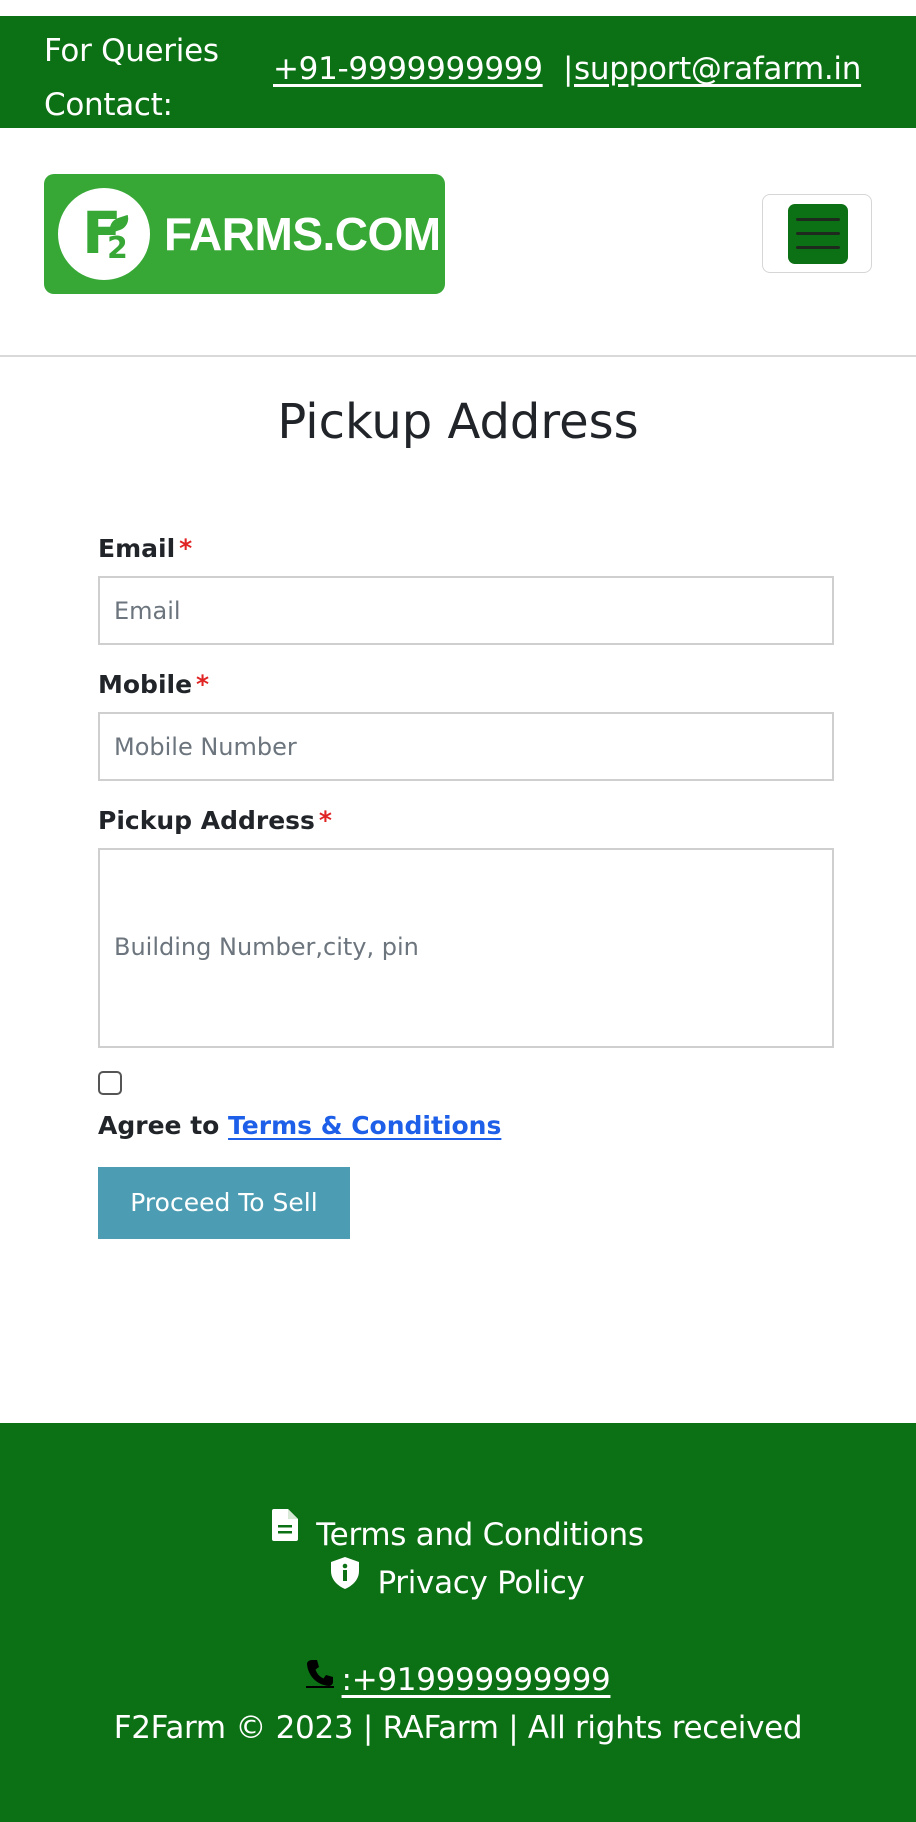 This screenshot has height=1822, width=916. What do you see at coordinates (285, 1530) in the screenshot?
I see `document-icon` at bounding box center [285, 1530].